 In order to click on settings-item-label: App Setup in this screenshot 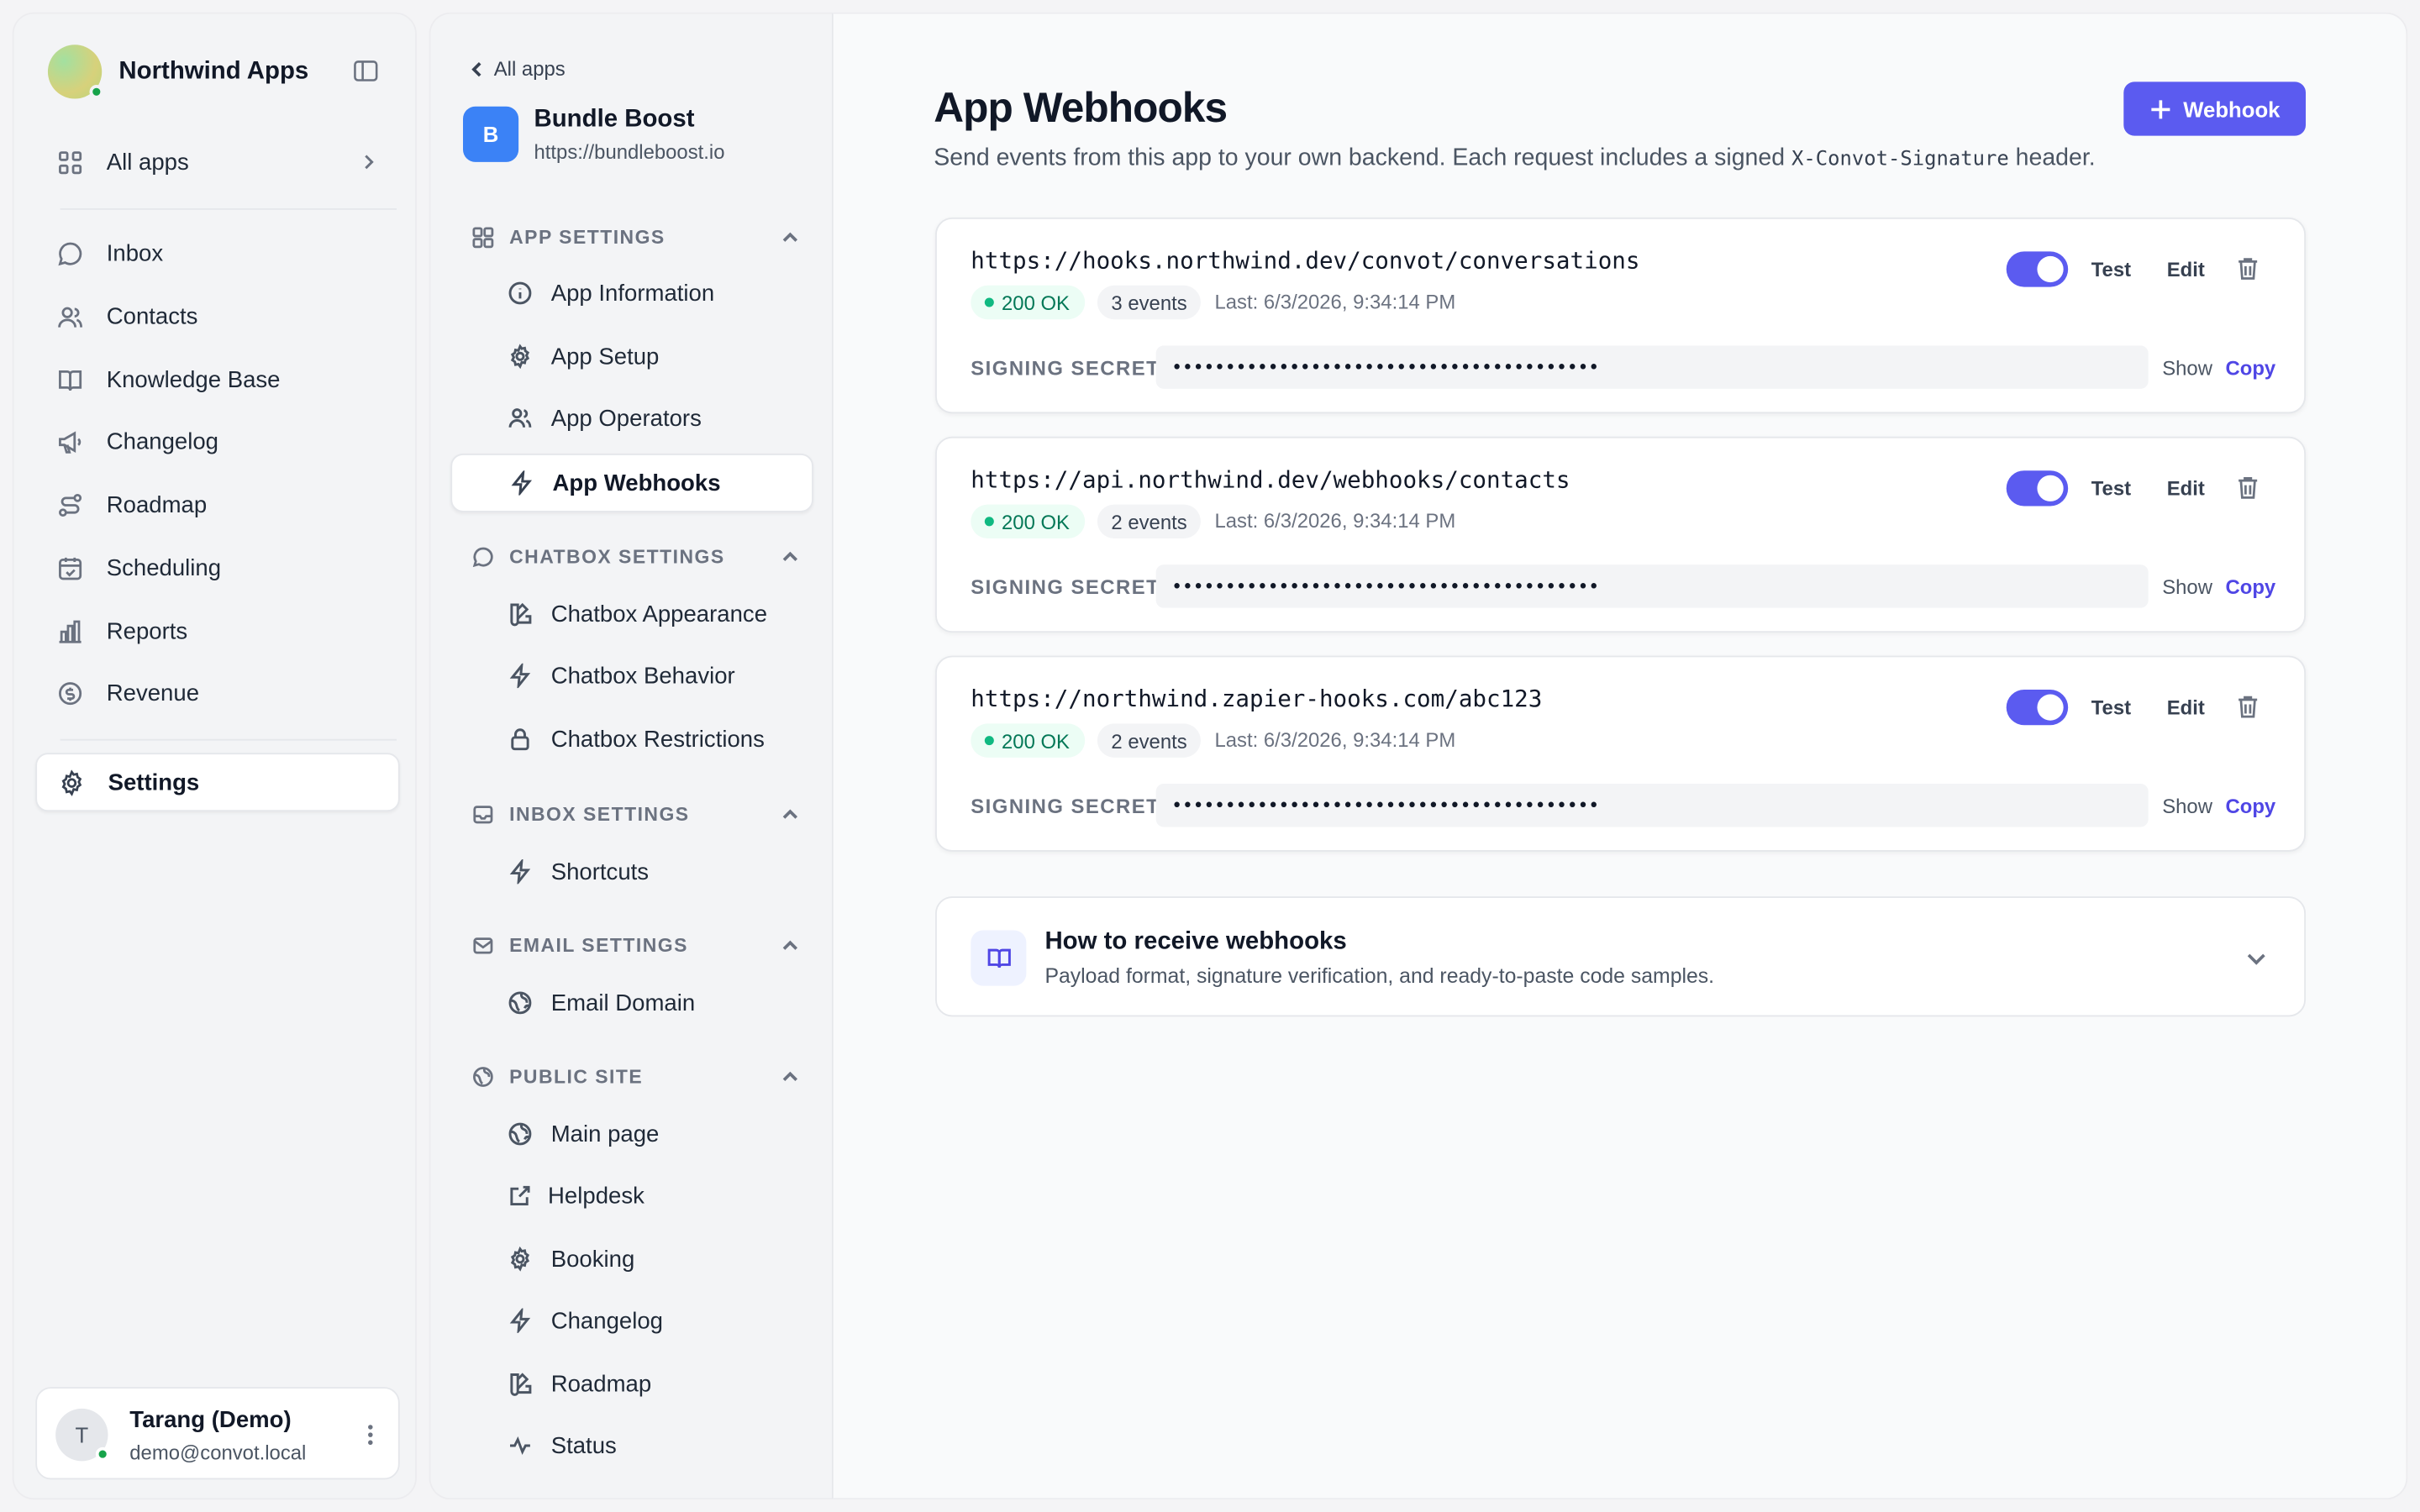, I will do `click(605, 356)`.